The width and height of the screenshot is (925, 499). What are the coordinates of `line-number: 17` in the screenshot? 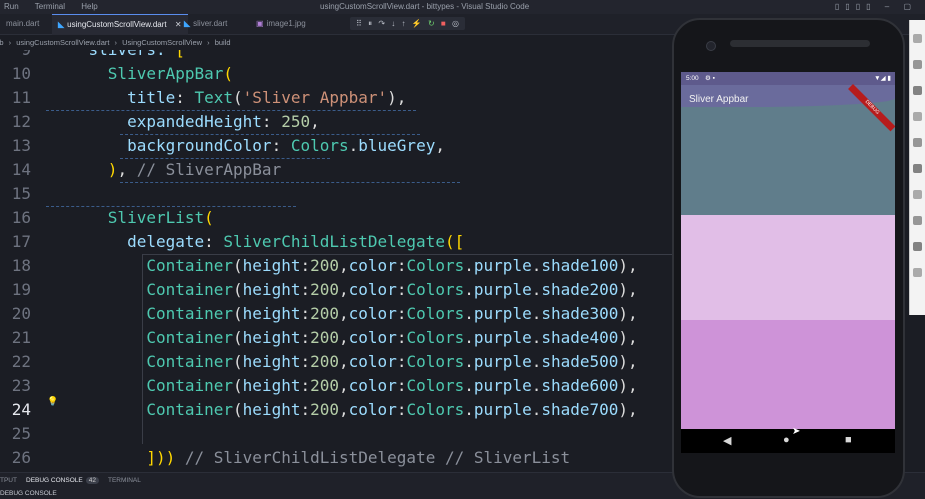 It's located at (21, 241).